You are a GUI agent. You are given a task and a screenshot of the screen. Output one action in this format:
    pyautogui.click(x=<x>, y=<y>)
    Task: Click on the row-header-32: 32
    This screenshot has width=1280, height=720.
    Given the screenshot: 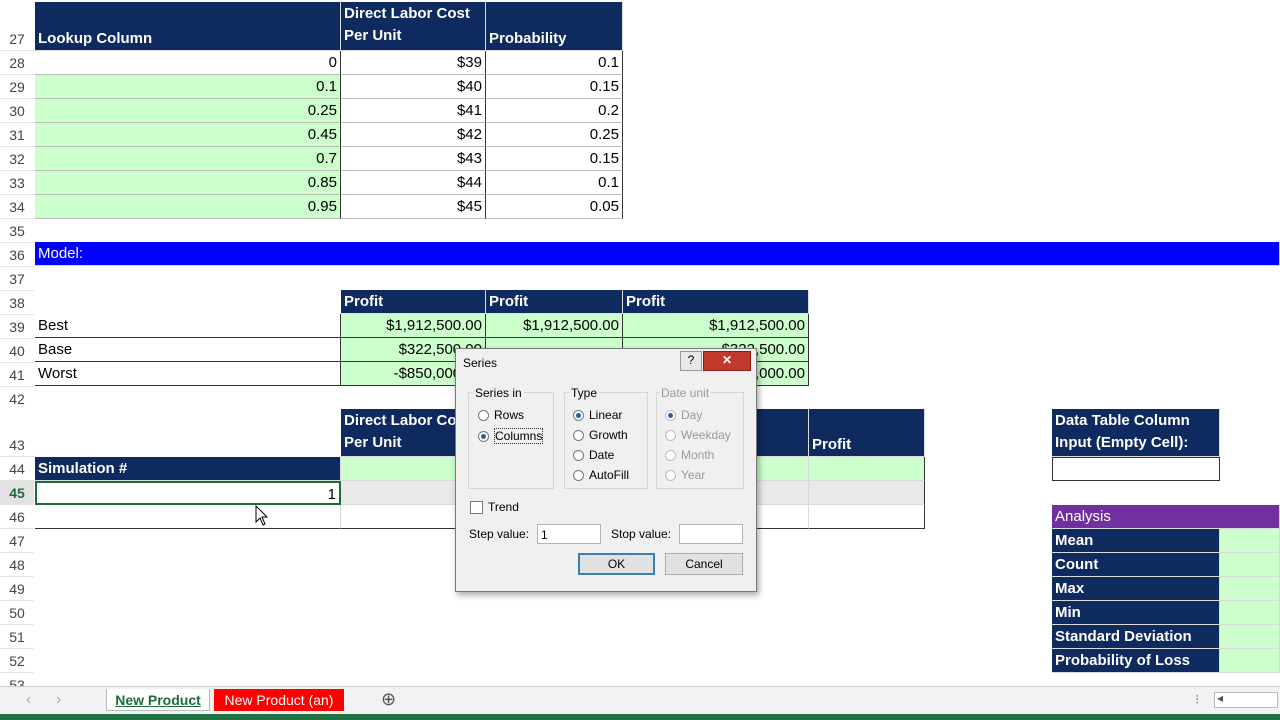 What is the action you would take?
    pyautogui.click(x=17, y=159)
    